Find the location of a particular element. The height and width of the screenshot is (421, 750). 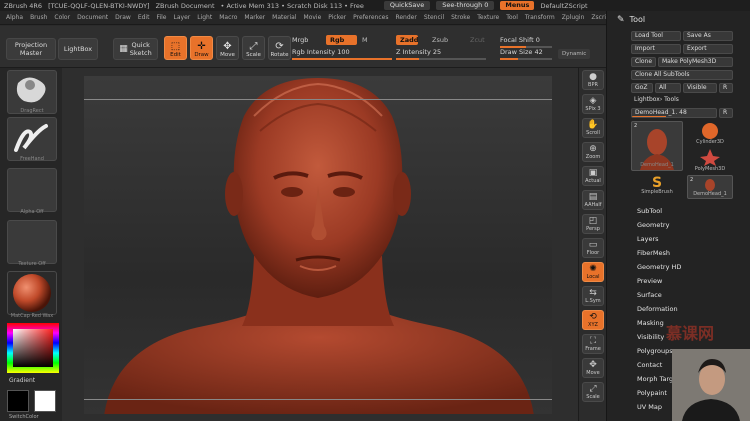

rgb-intensity-slider: Rgb Intensity 100 is located at coordinates (342, 54).